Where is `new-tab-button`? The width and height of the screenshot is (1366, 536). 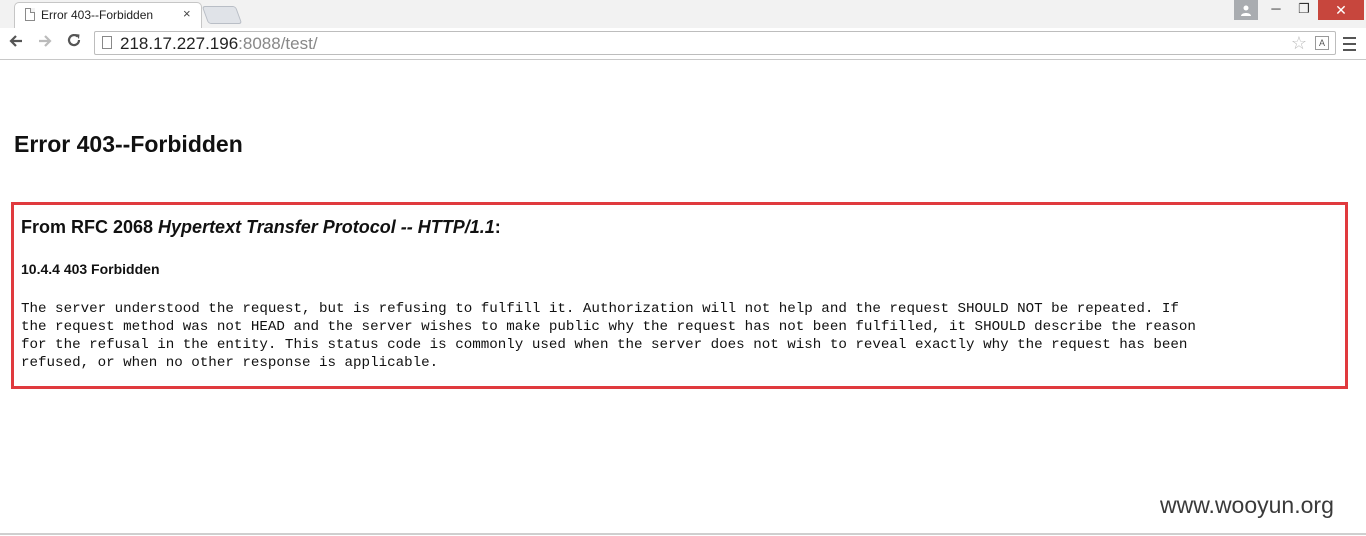
new-tab-button is located at coordinates (222, 15).